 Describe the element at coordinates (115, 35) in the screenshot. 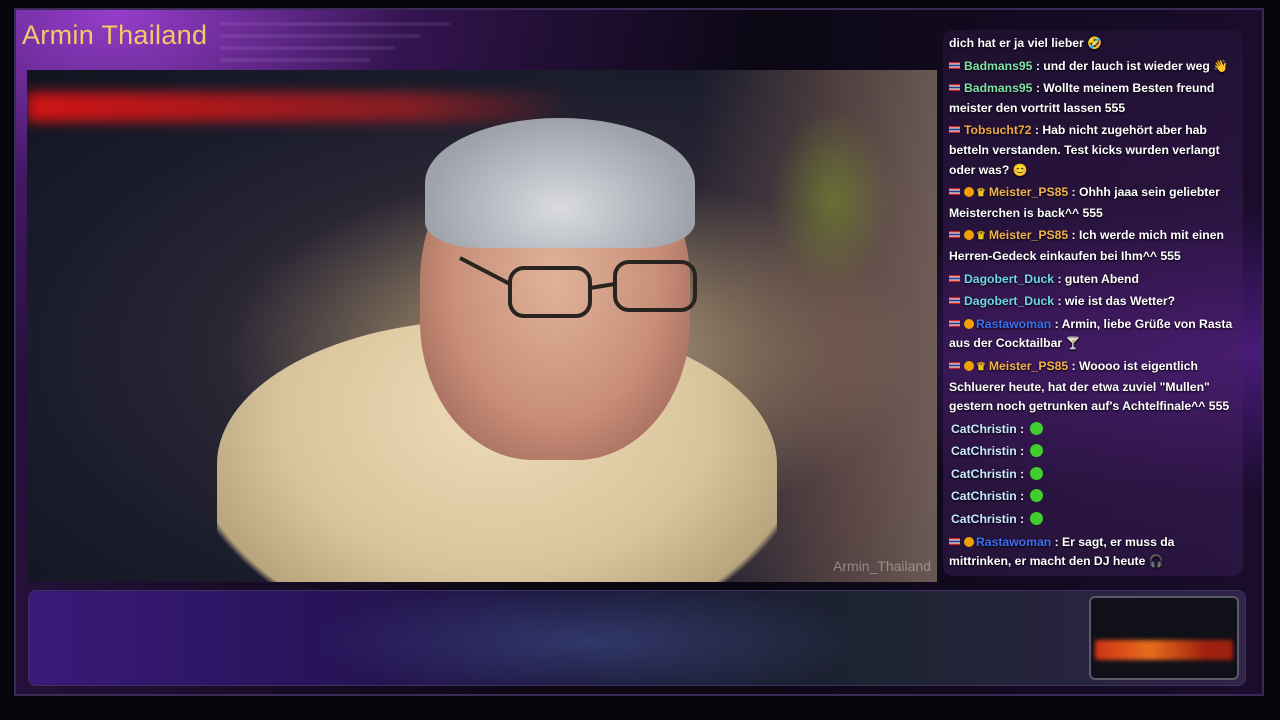

I see `stream-title: Armin Thailand` at that location.